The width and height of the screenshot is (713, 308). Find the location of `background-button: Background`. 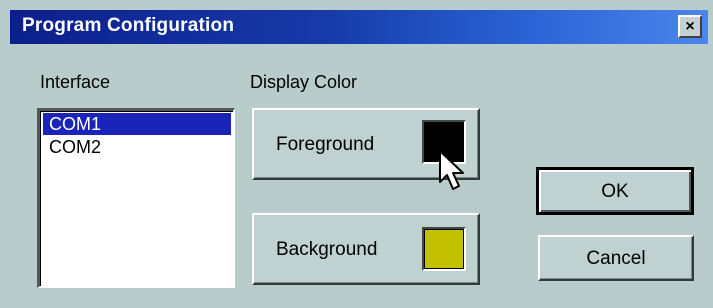

background-button: Background is located at coordinates (366, 249).